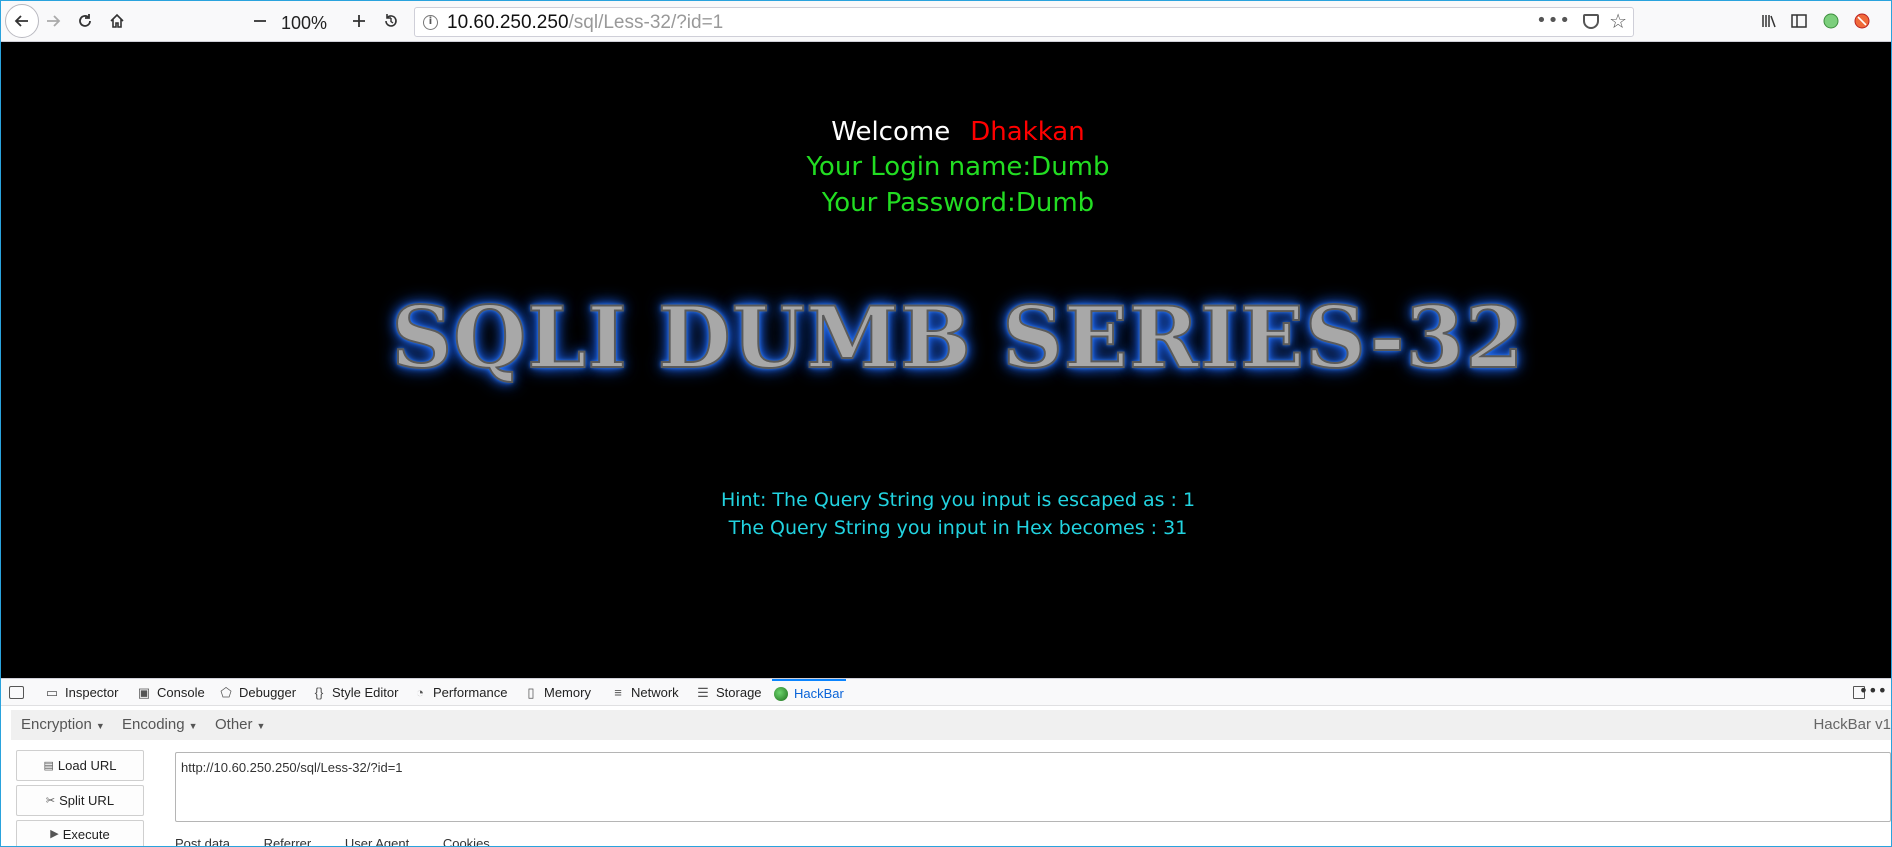 The image size is (1892, 847). I want to click on scissors-icon: ✂, so click(50, 801).